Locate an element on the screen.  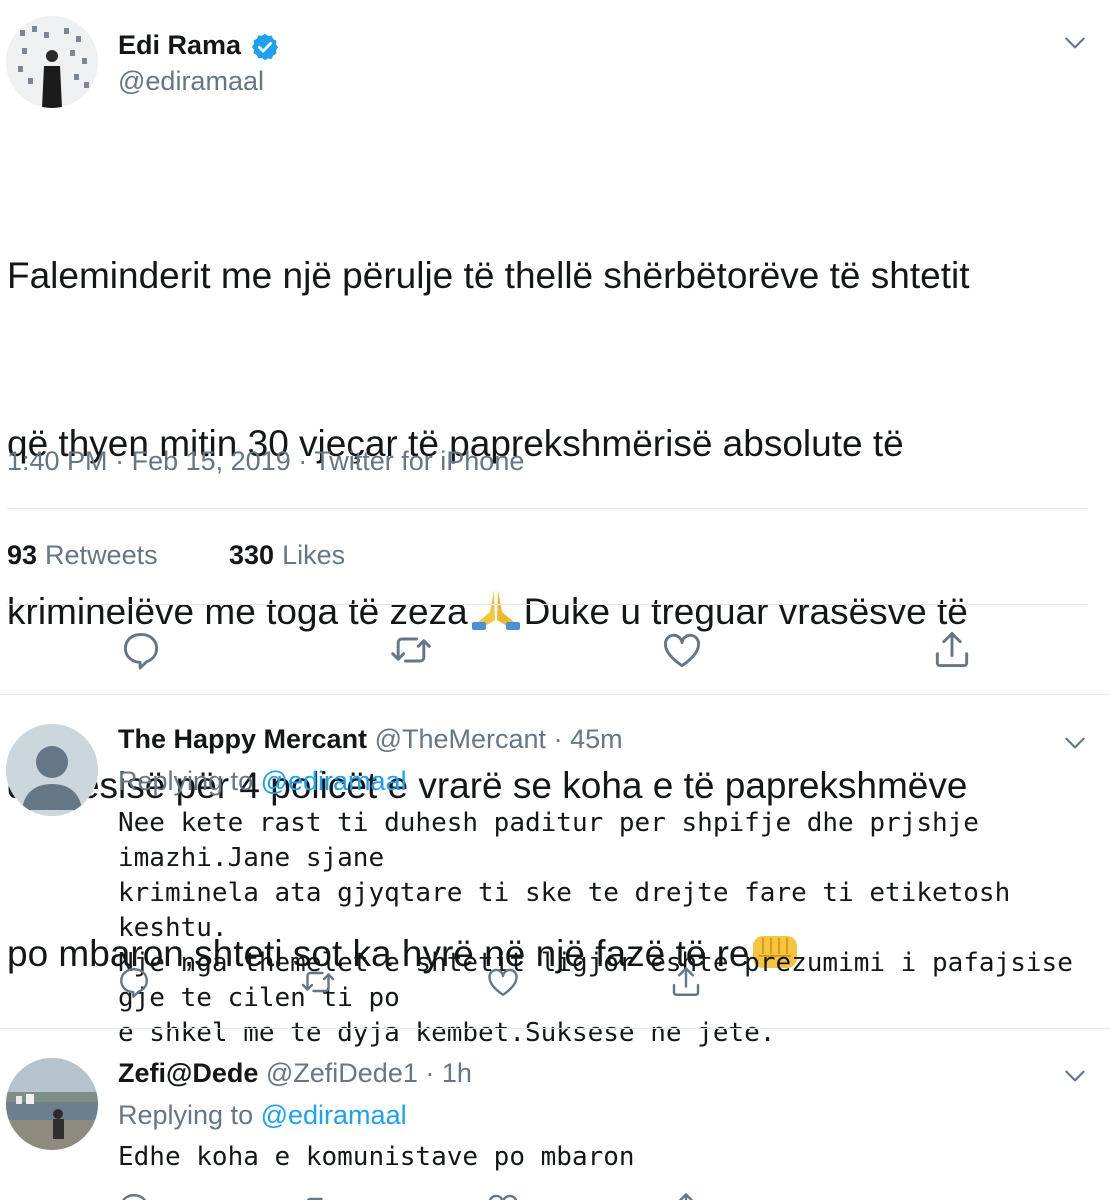
retweets-label: Retweets is located at coordinates (101, 555).